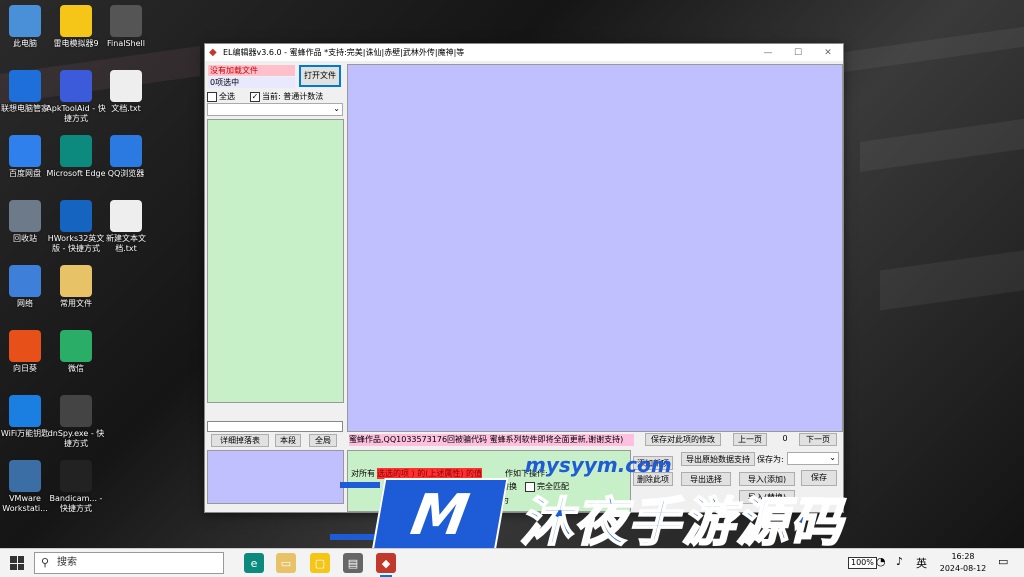 Image resolution: width=1024 pixels, height=577 pixels. I want to click on info-box, so click(275, 477).